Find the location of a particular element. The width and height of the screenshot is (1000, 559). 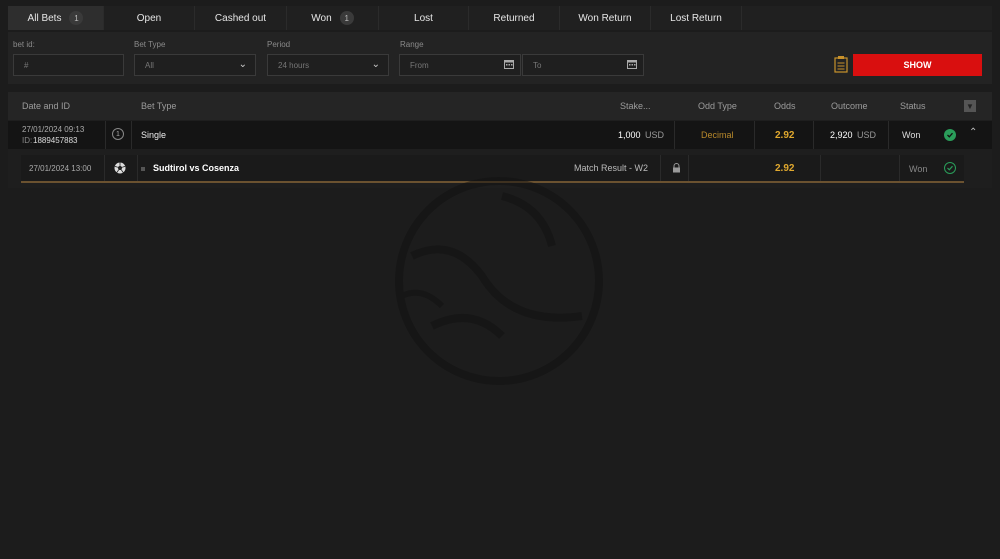

live-dot-icon is located at coordinates (143, 169).